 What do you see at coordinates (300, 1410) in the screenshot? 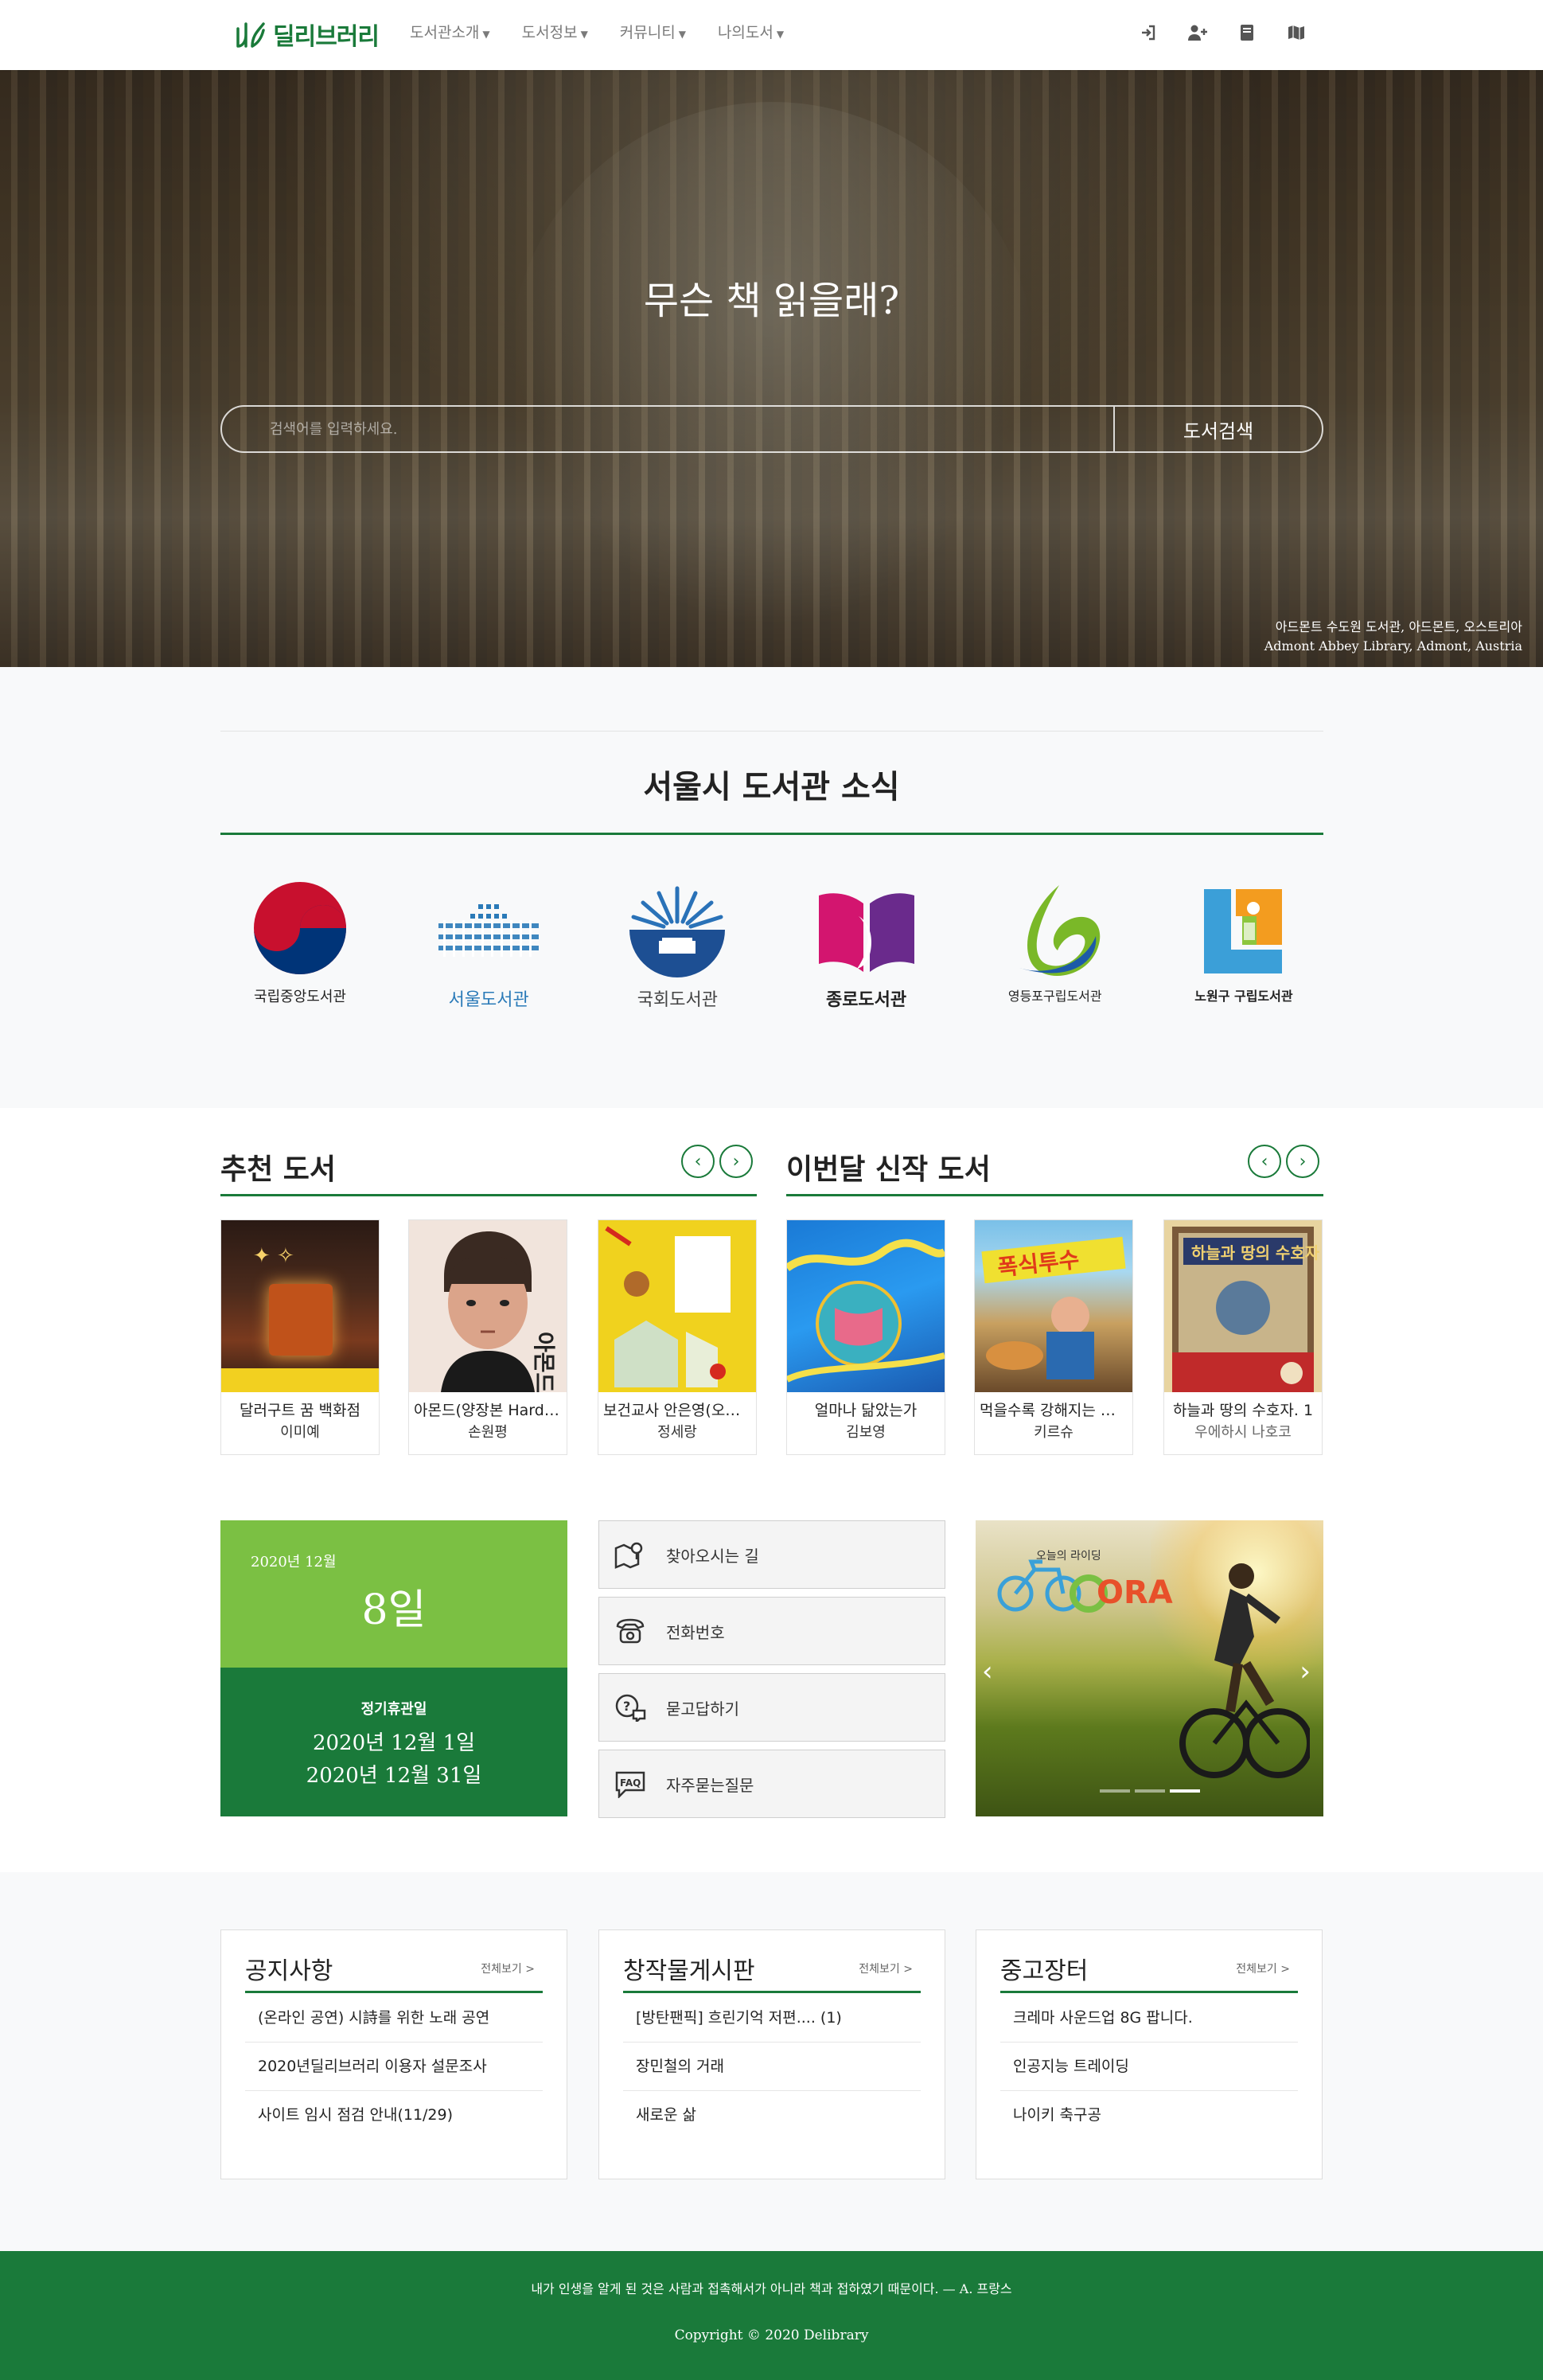
I see `book-title: 달러구트 꿈 백화점` at bounding box center [300, 1410].